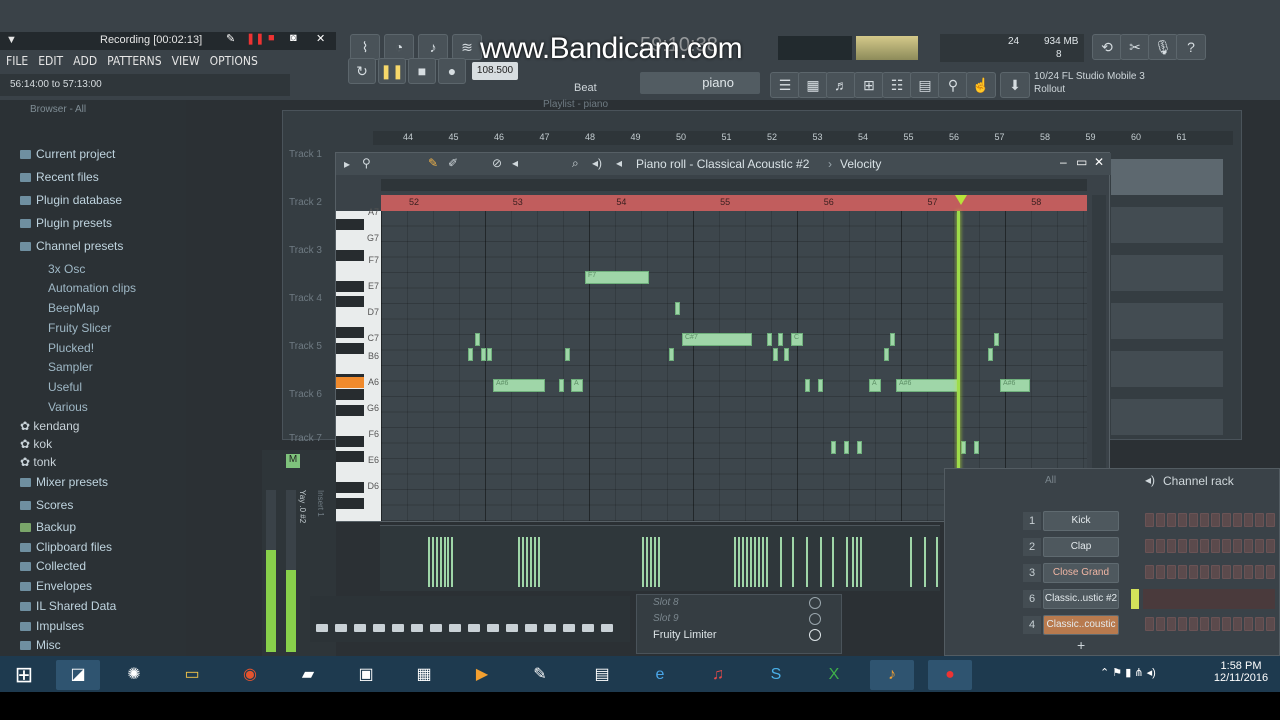 The width and height of the screenshot is (1280, 720). Describe the element at coordinates (869, 85) in the screenshot. I see `browser-icon: ⊞` at that location.